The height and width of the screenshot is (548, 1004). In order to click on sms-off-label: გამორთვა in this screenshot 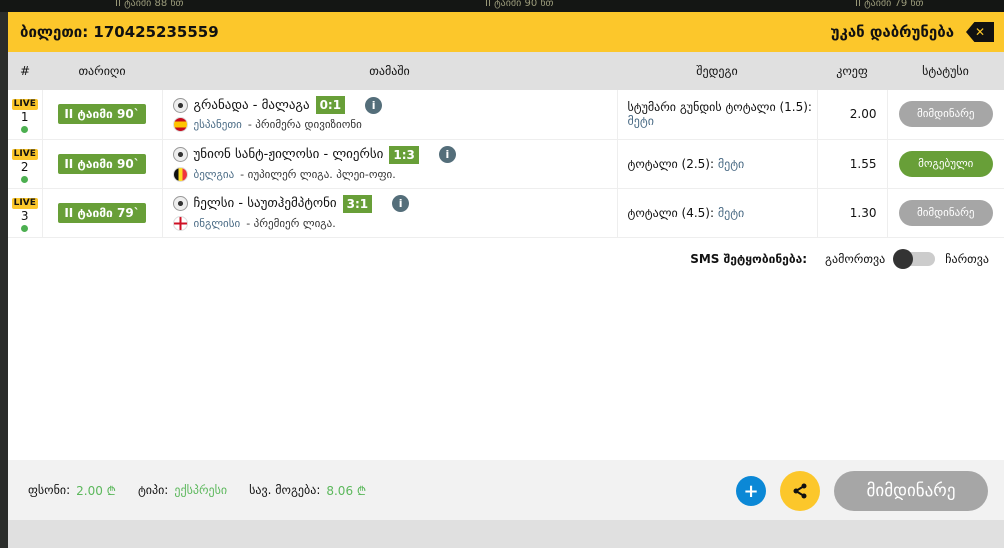, I will do `click(855, 258)`.